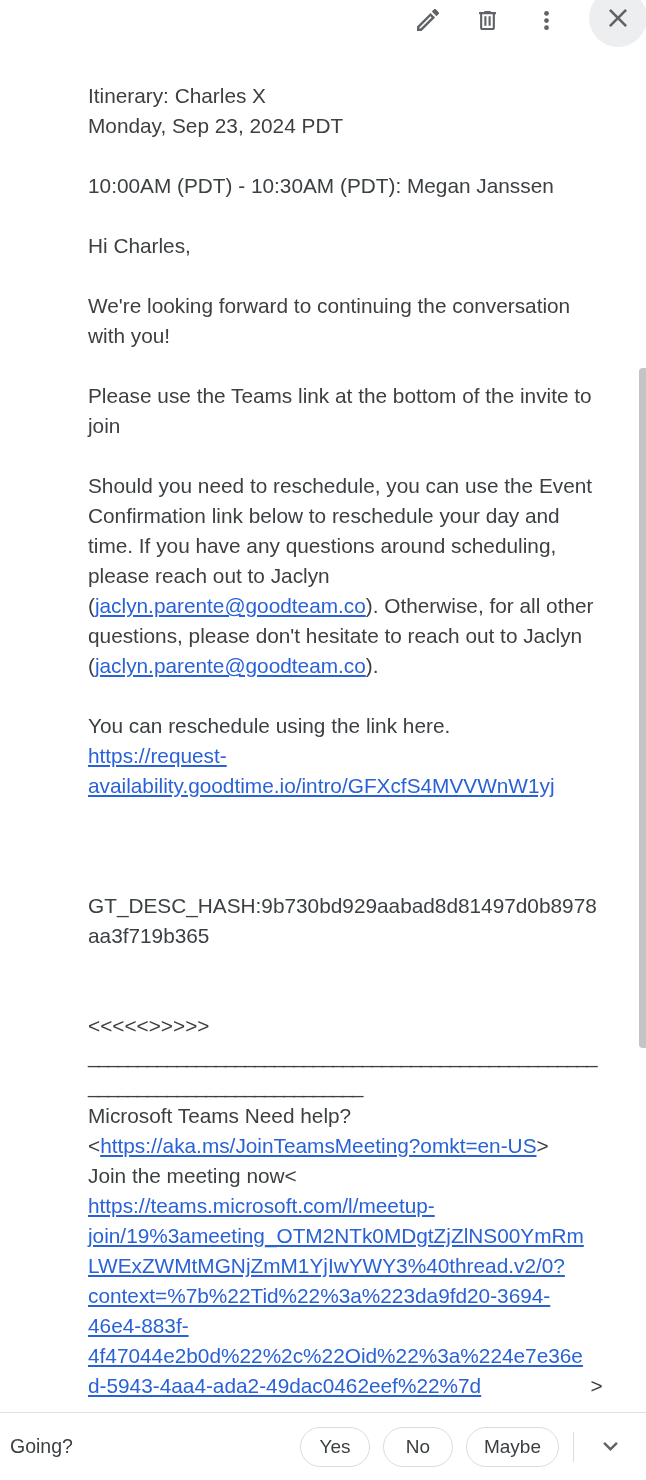  What do you see at coordinates (41, 1446) in the screenshot?
I see `rsvp-prompt: Going?` at bounding box center [41, 1446].